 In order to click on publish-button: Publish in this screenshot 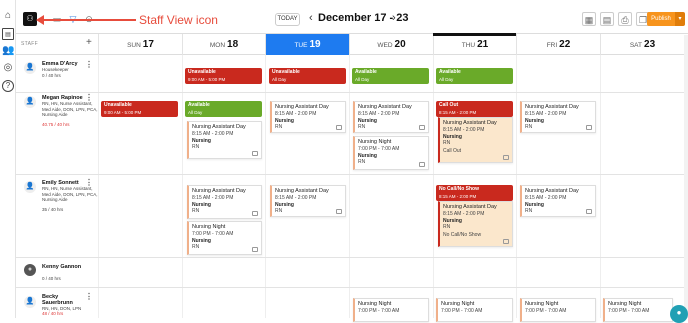, I will do `click(661, 19)`.